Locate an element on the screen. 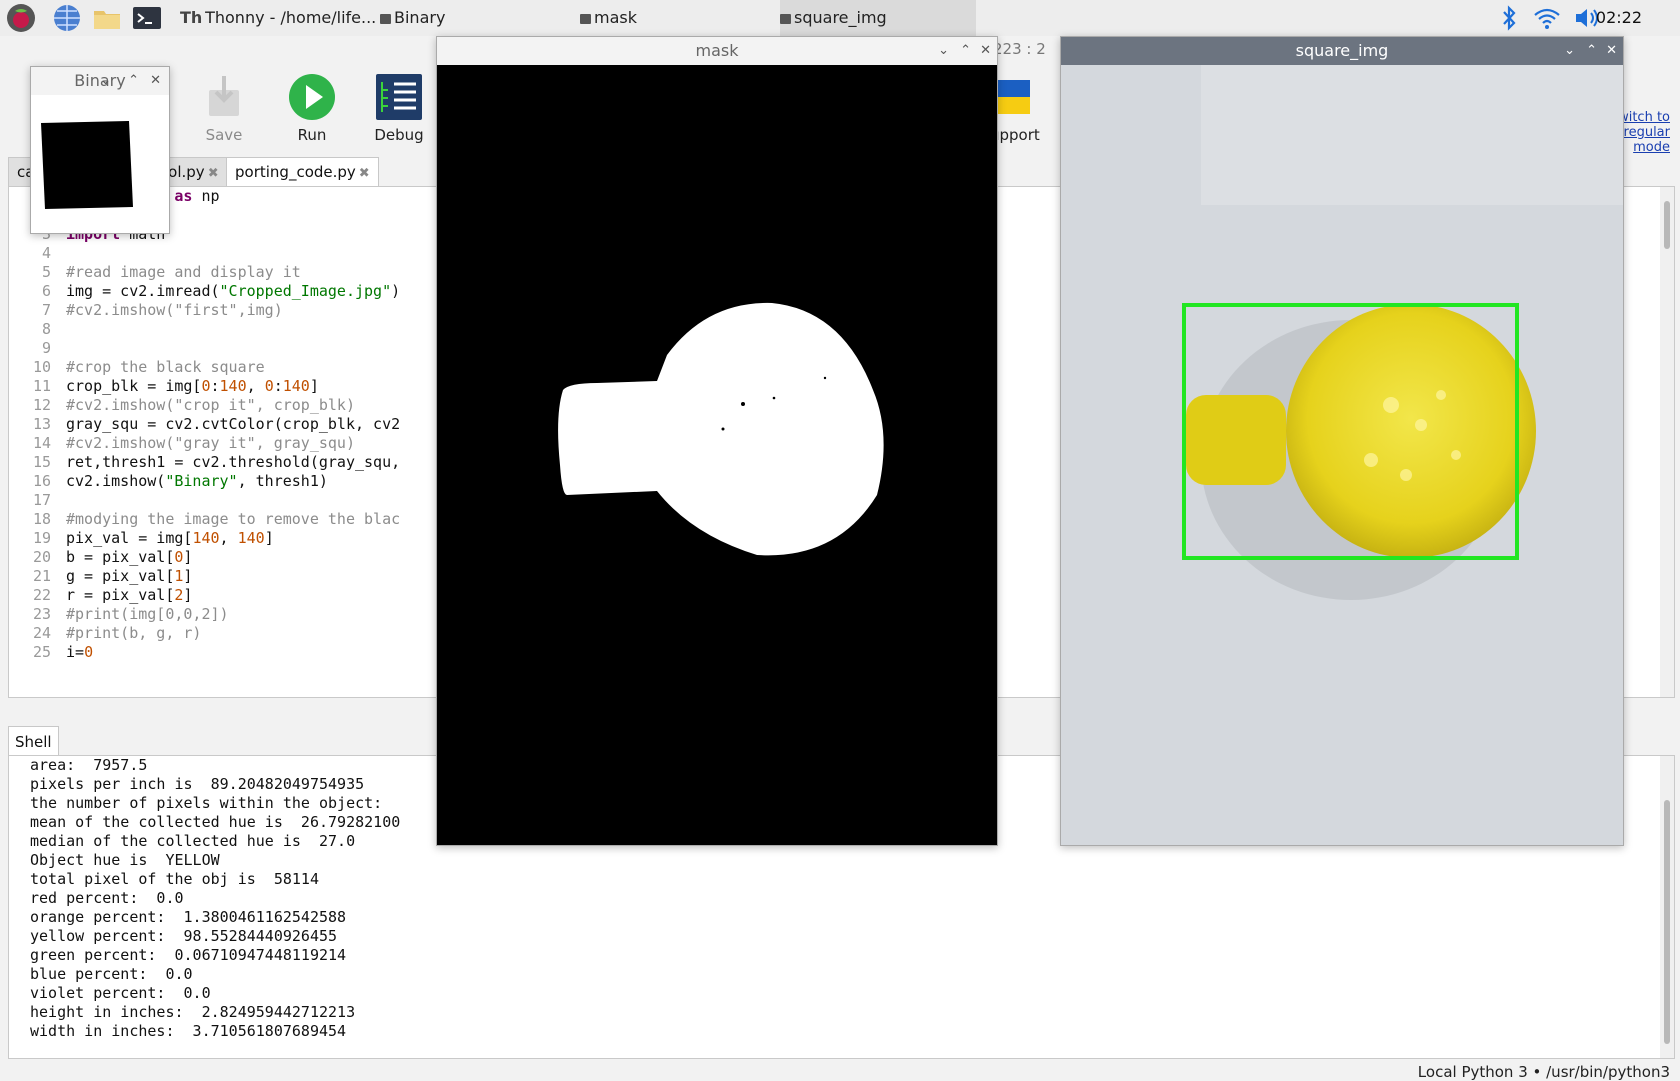 This screenshot has height=1081, width=1680. clock: 02:22 is located at coordinates (1619, 18).